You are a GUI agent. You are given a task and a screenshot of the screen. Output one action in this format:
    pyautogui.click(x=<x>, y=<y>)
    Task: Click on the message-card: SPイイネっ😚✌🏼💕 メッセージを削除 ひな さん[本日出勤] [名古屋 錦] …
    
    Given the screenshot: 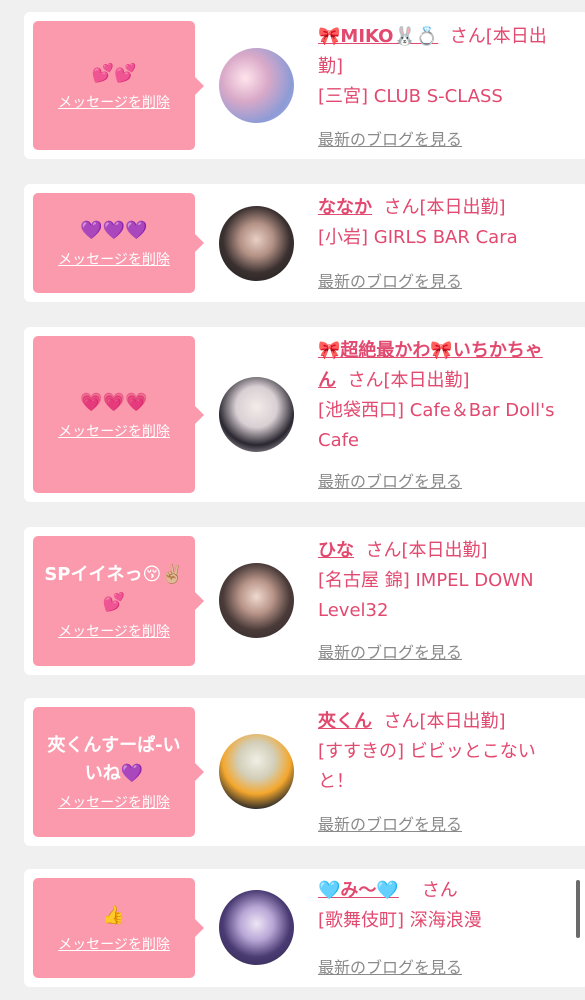 What is the action you would take?
    pyautogui.click(x=304, y=601)
    